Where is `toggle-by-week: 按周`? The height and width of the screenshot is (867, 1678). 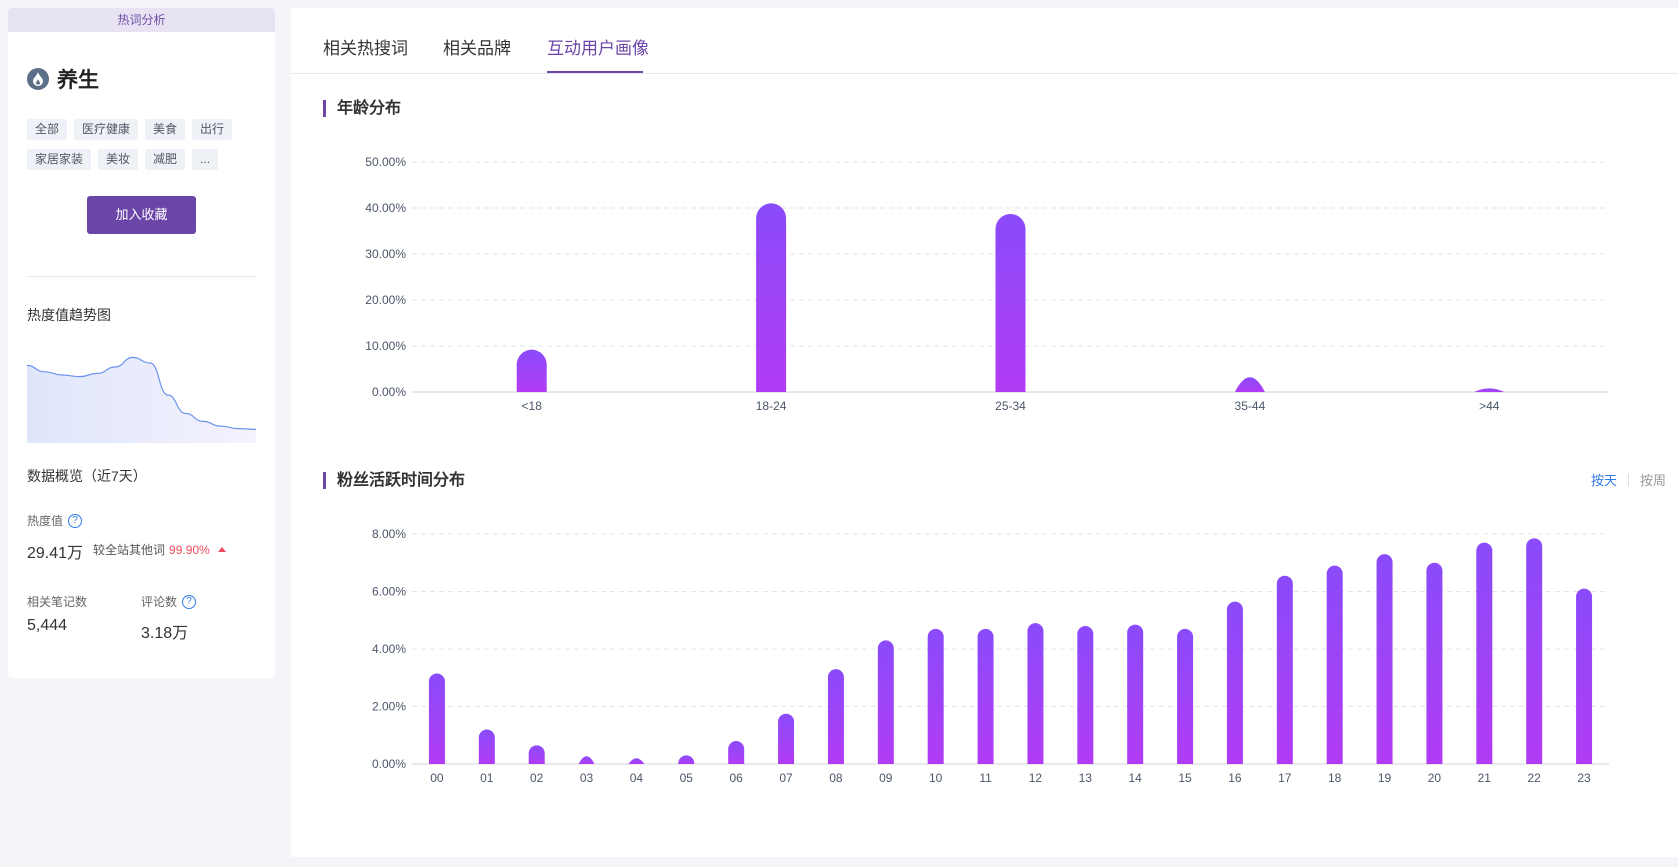 toggle-by-week: 按周 is located at coordinates (1653, 479).